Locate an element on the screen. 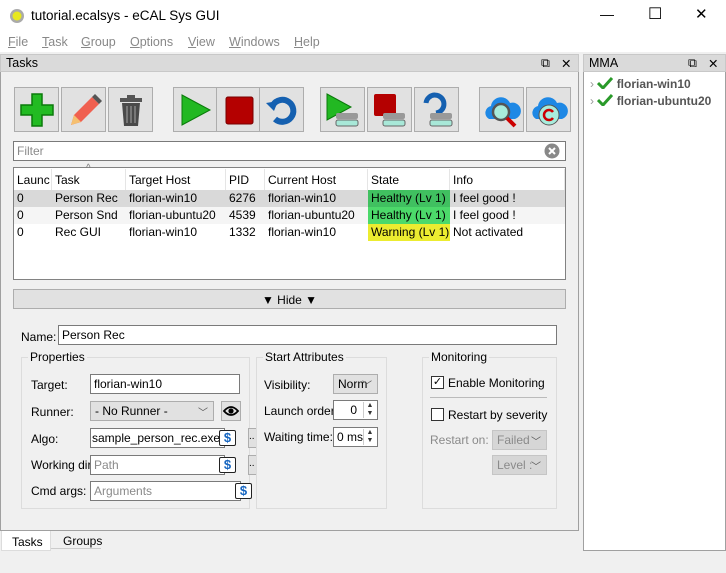 The width and height of the screenshot is (726, 573). waiting-time-value: 0 ms is located at coordinates (350, 437).